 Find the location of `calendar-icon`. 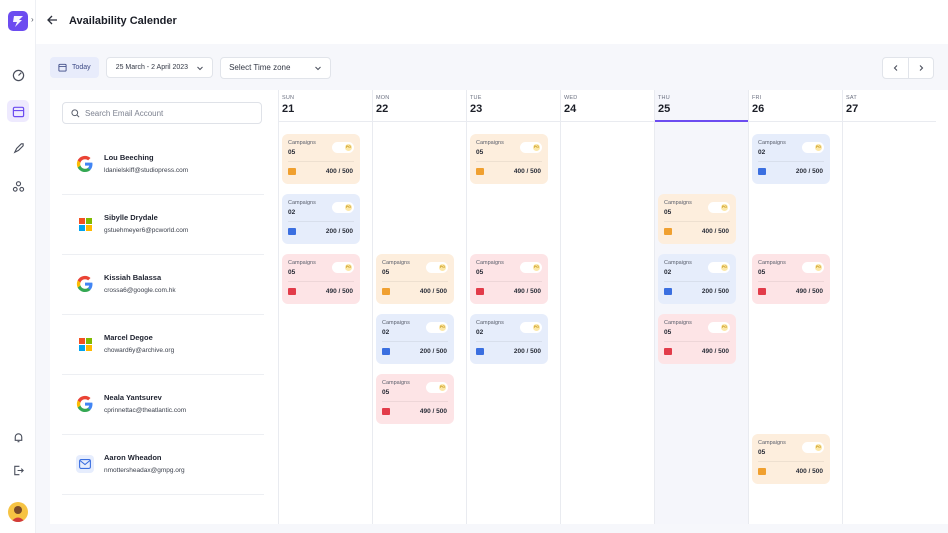

calendar-icon is located at coordinates (18, 111).